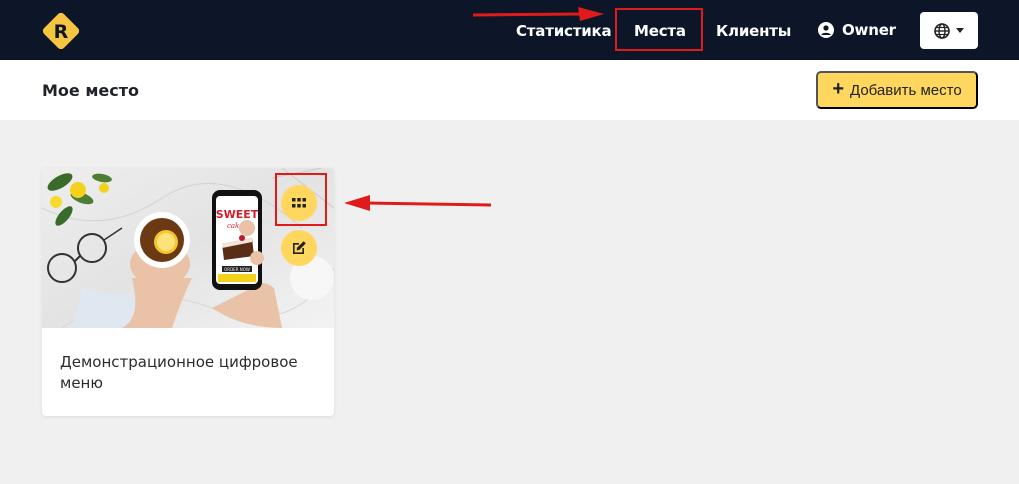 The width and height of the screenshot is (1019, 484). Describe the element at coordinates (659, 29) in the screenshot. I see `annotation-box-places` at that location.